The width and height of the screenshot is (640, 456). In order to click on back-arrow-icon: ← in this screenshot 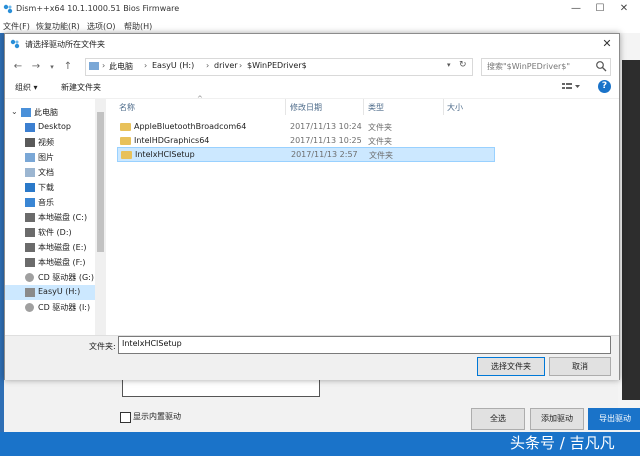, I will do `click(18, 67)`.